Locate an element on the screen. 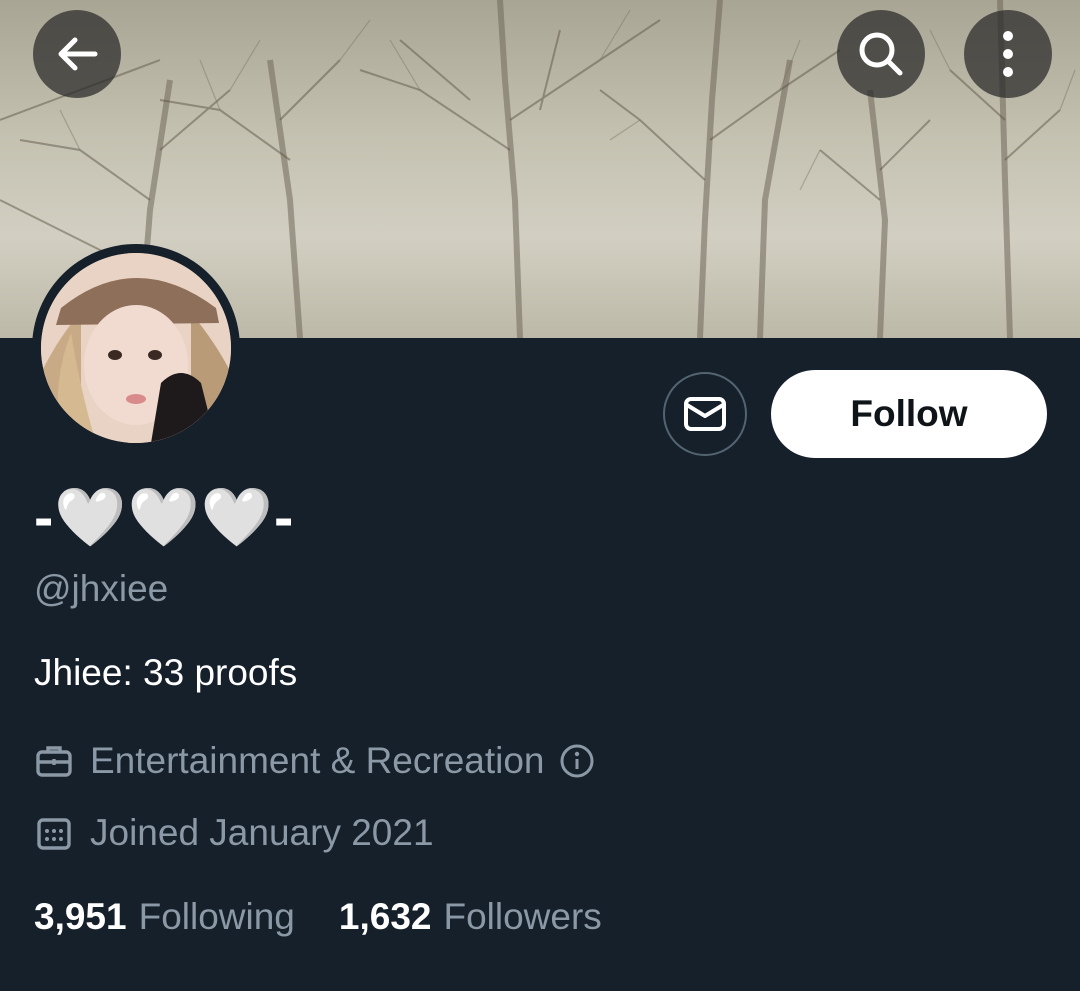 Image resolution: width=1080 pixels, height=991 pixels. followers-stat: 1,632 Followers is located at coordinates (470, 917).